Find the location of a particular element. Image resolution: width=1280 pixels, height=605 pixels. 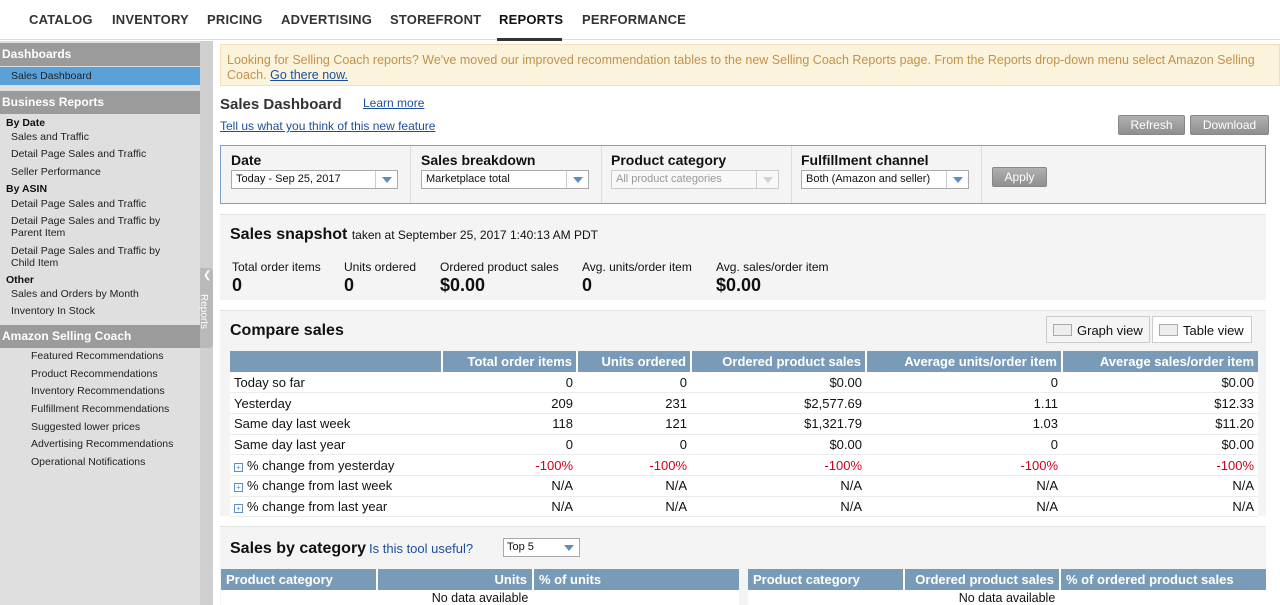

sidebar-group-by-asin: By ASIN is located at coordinates (27, 189).